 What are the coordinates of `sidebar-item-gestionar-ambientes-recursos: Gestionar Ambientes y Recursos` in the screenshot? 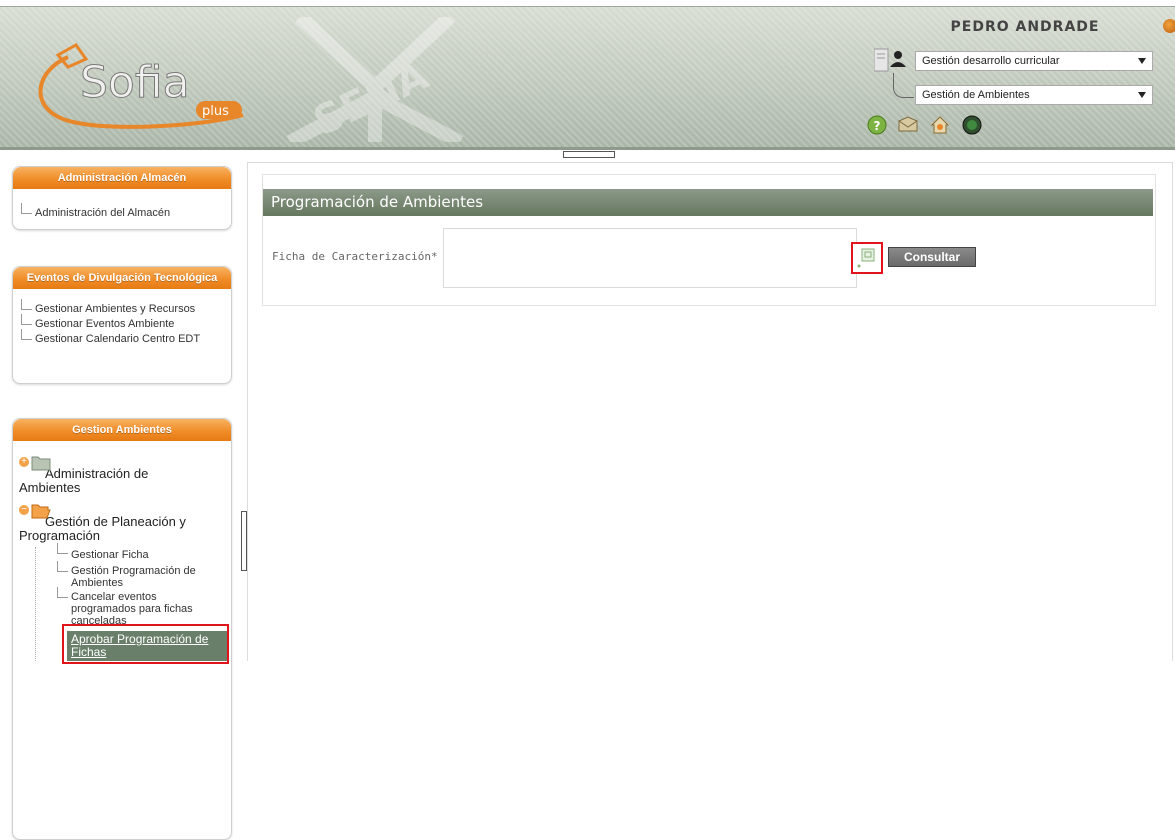 It's located at (112, 307).